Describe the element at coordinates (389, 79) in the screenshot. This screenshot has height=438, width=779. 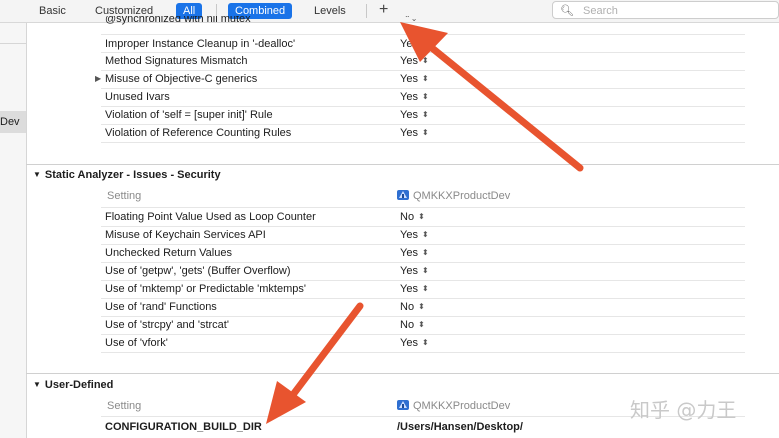
I see `table-row: ▶ Misuse of Objective-C generics Yes ⬍` at that location.